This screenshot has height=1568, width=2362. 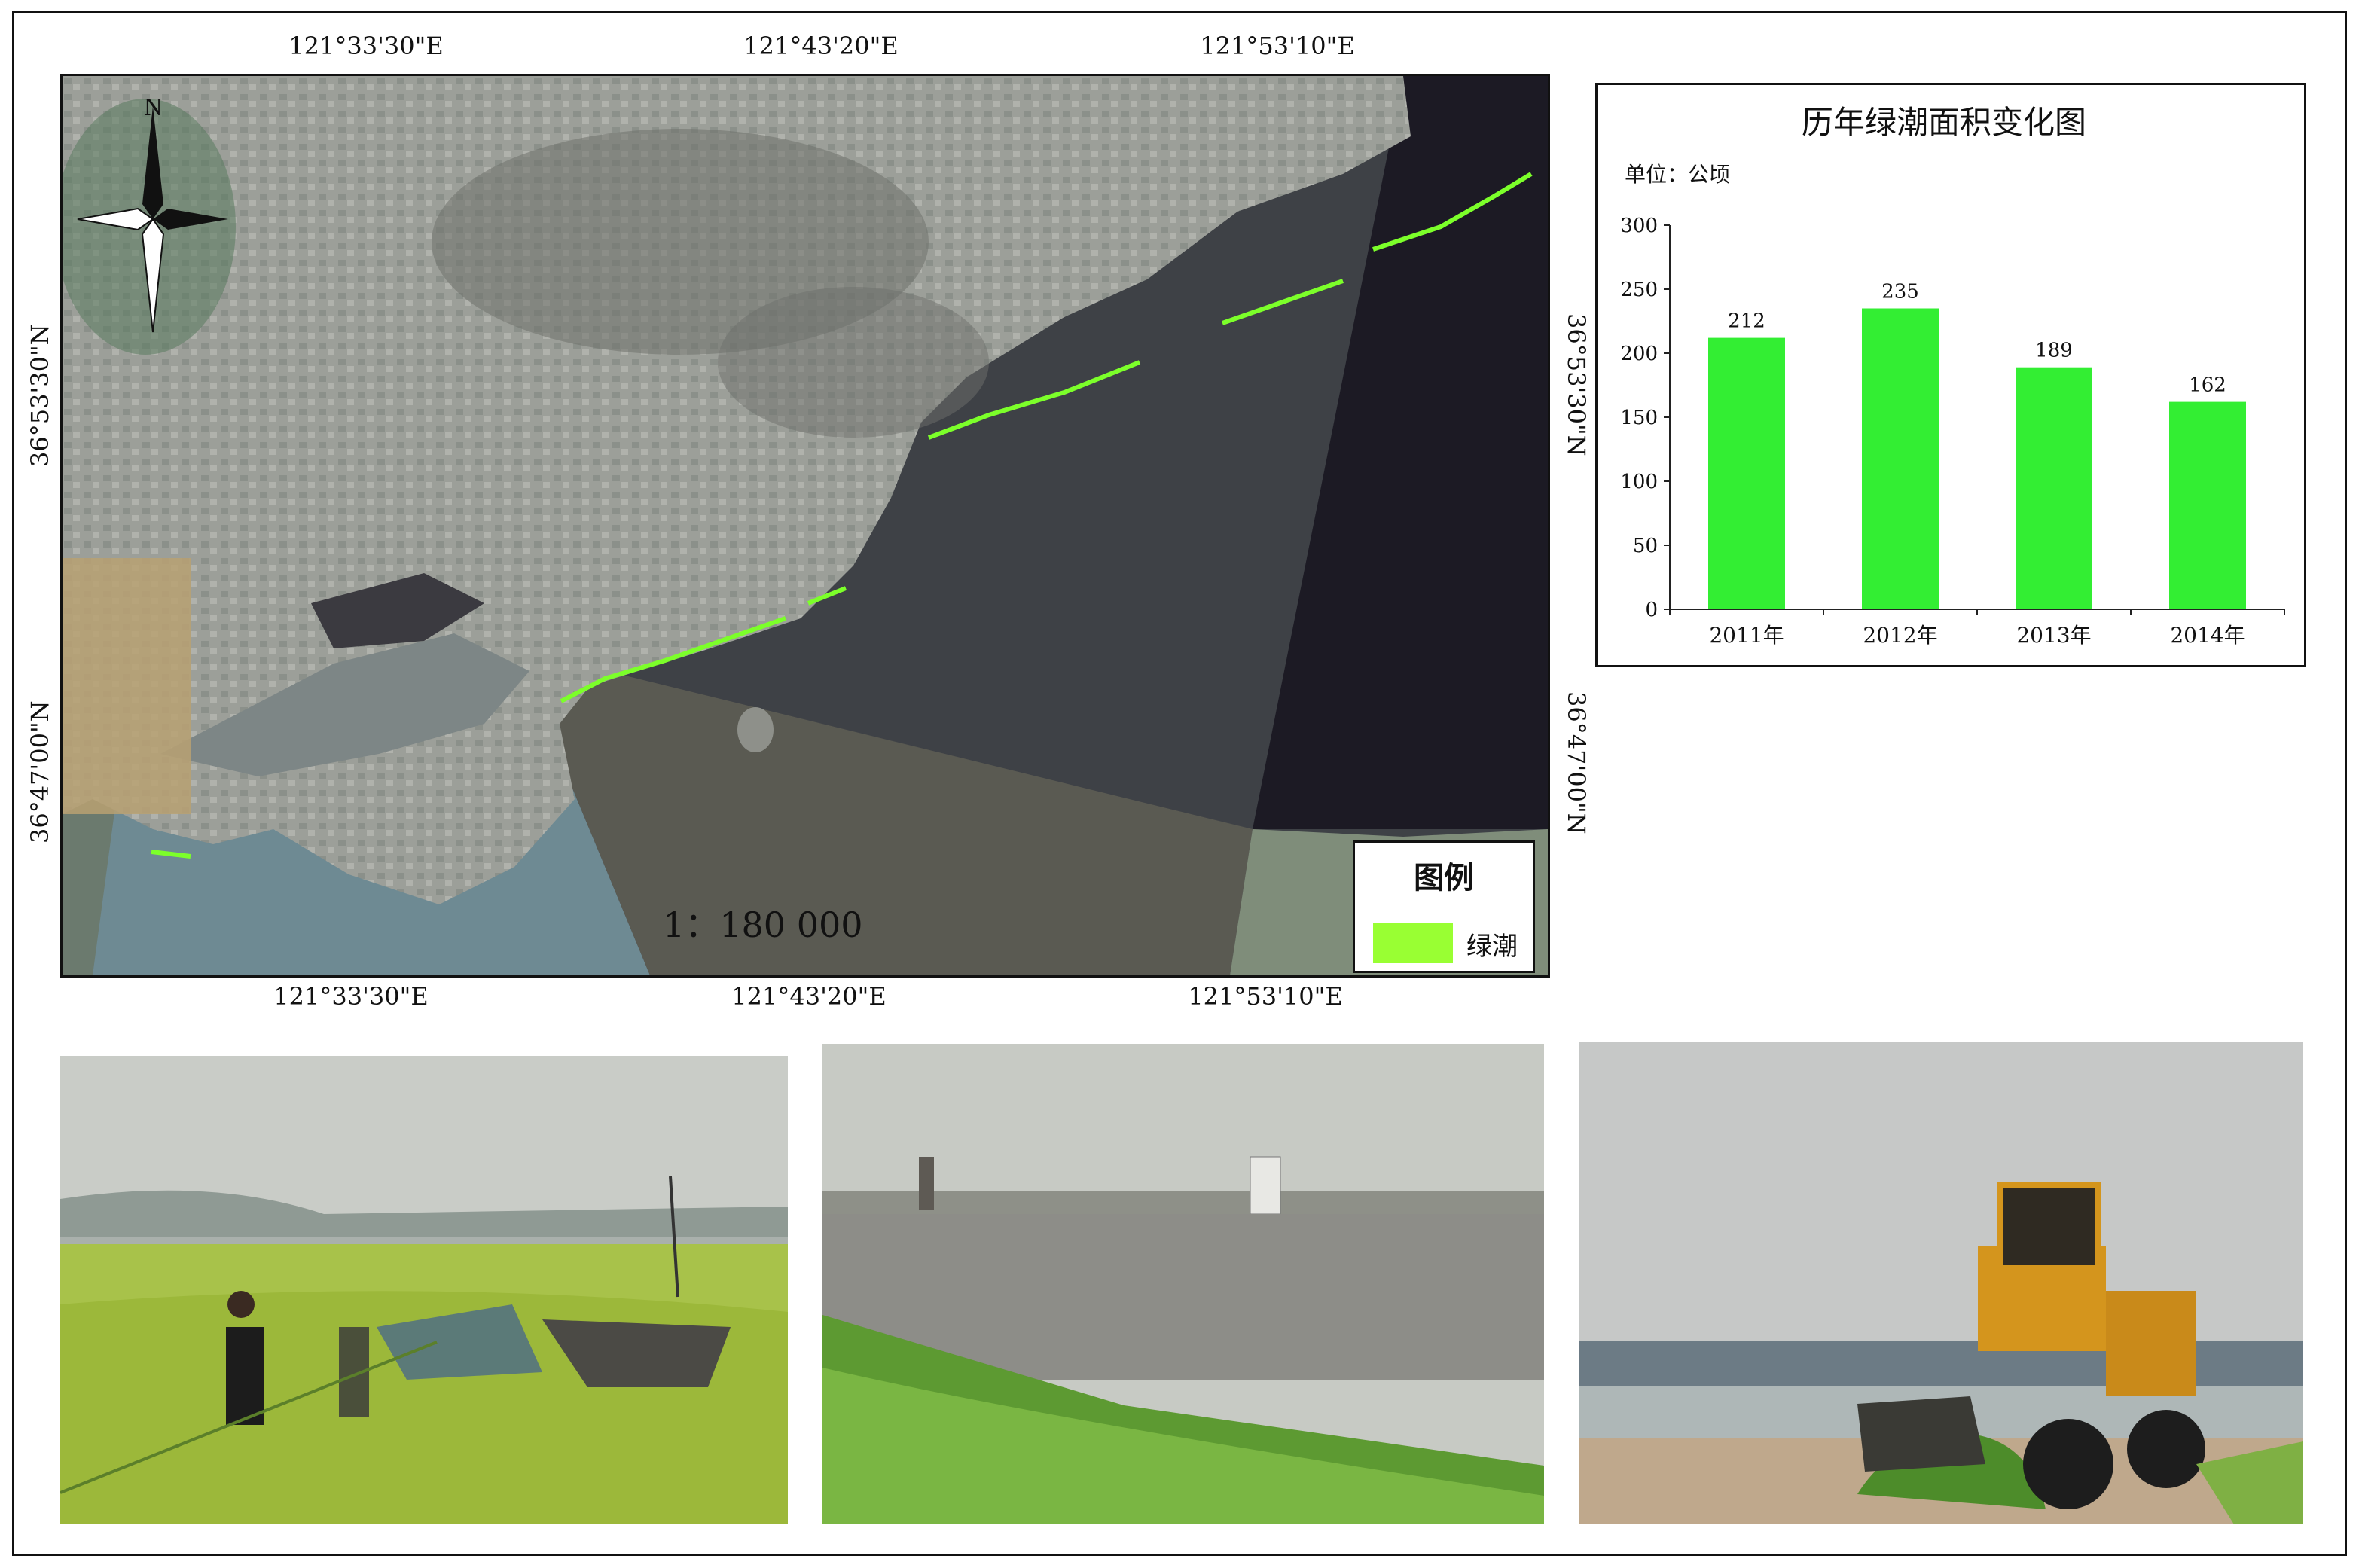 What do you see at coordinates (1413, 943) in the screenshot?
I see `legend-swatch-algae` at bounding box center [1413, 943].